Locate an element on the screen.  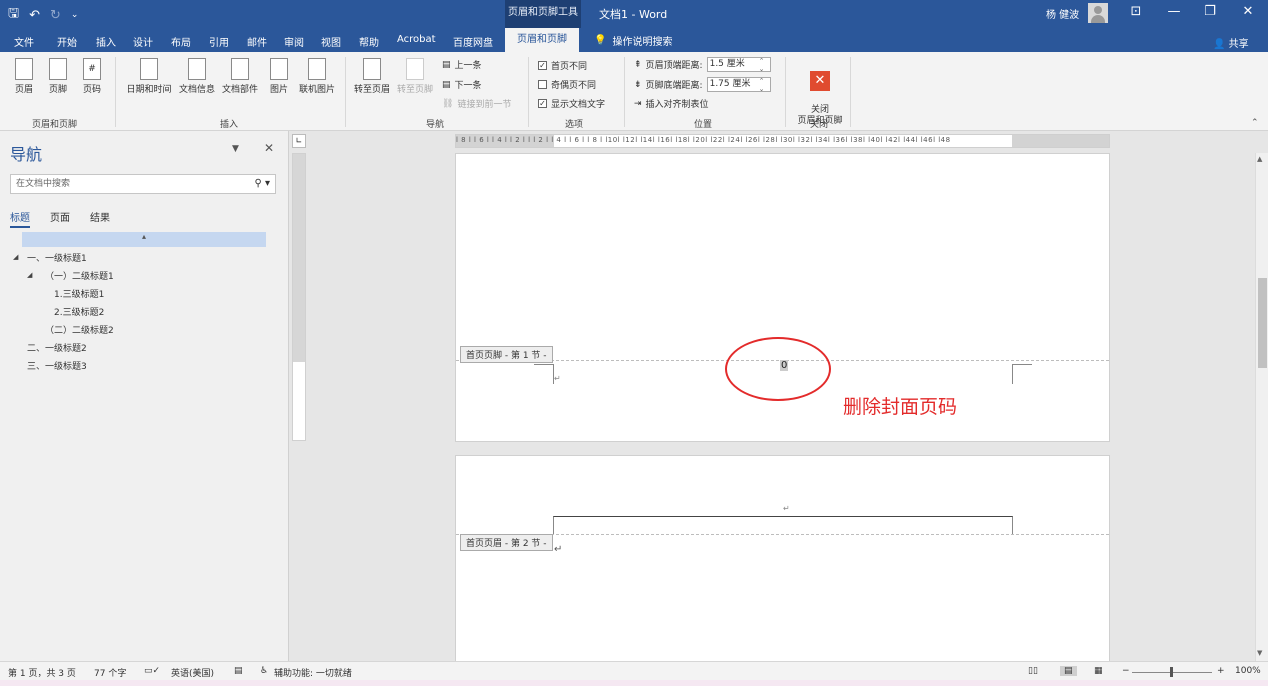
tab-file: 文件 is located at coordinates (24, 41).